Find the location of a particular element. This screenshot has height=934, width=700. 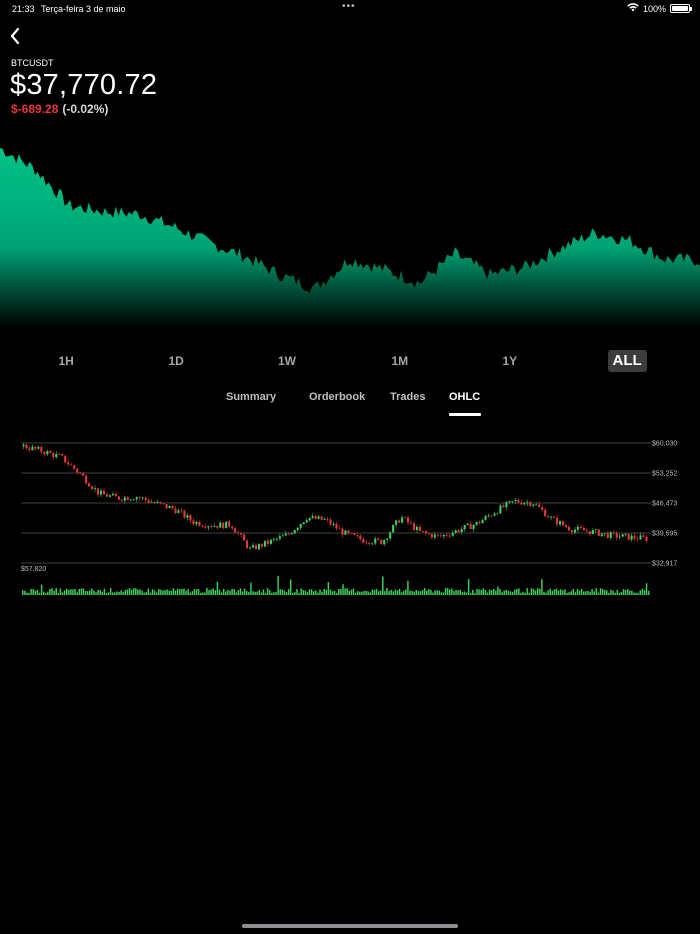

back-button is located at coordinates (18, 37).